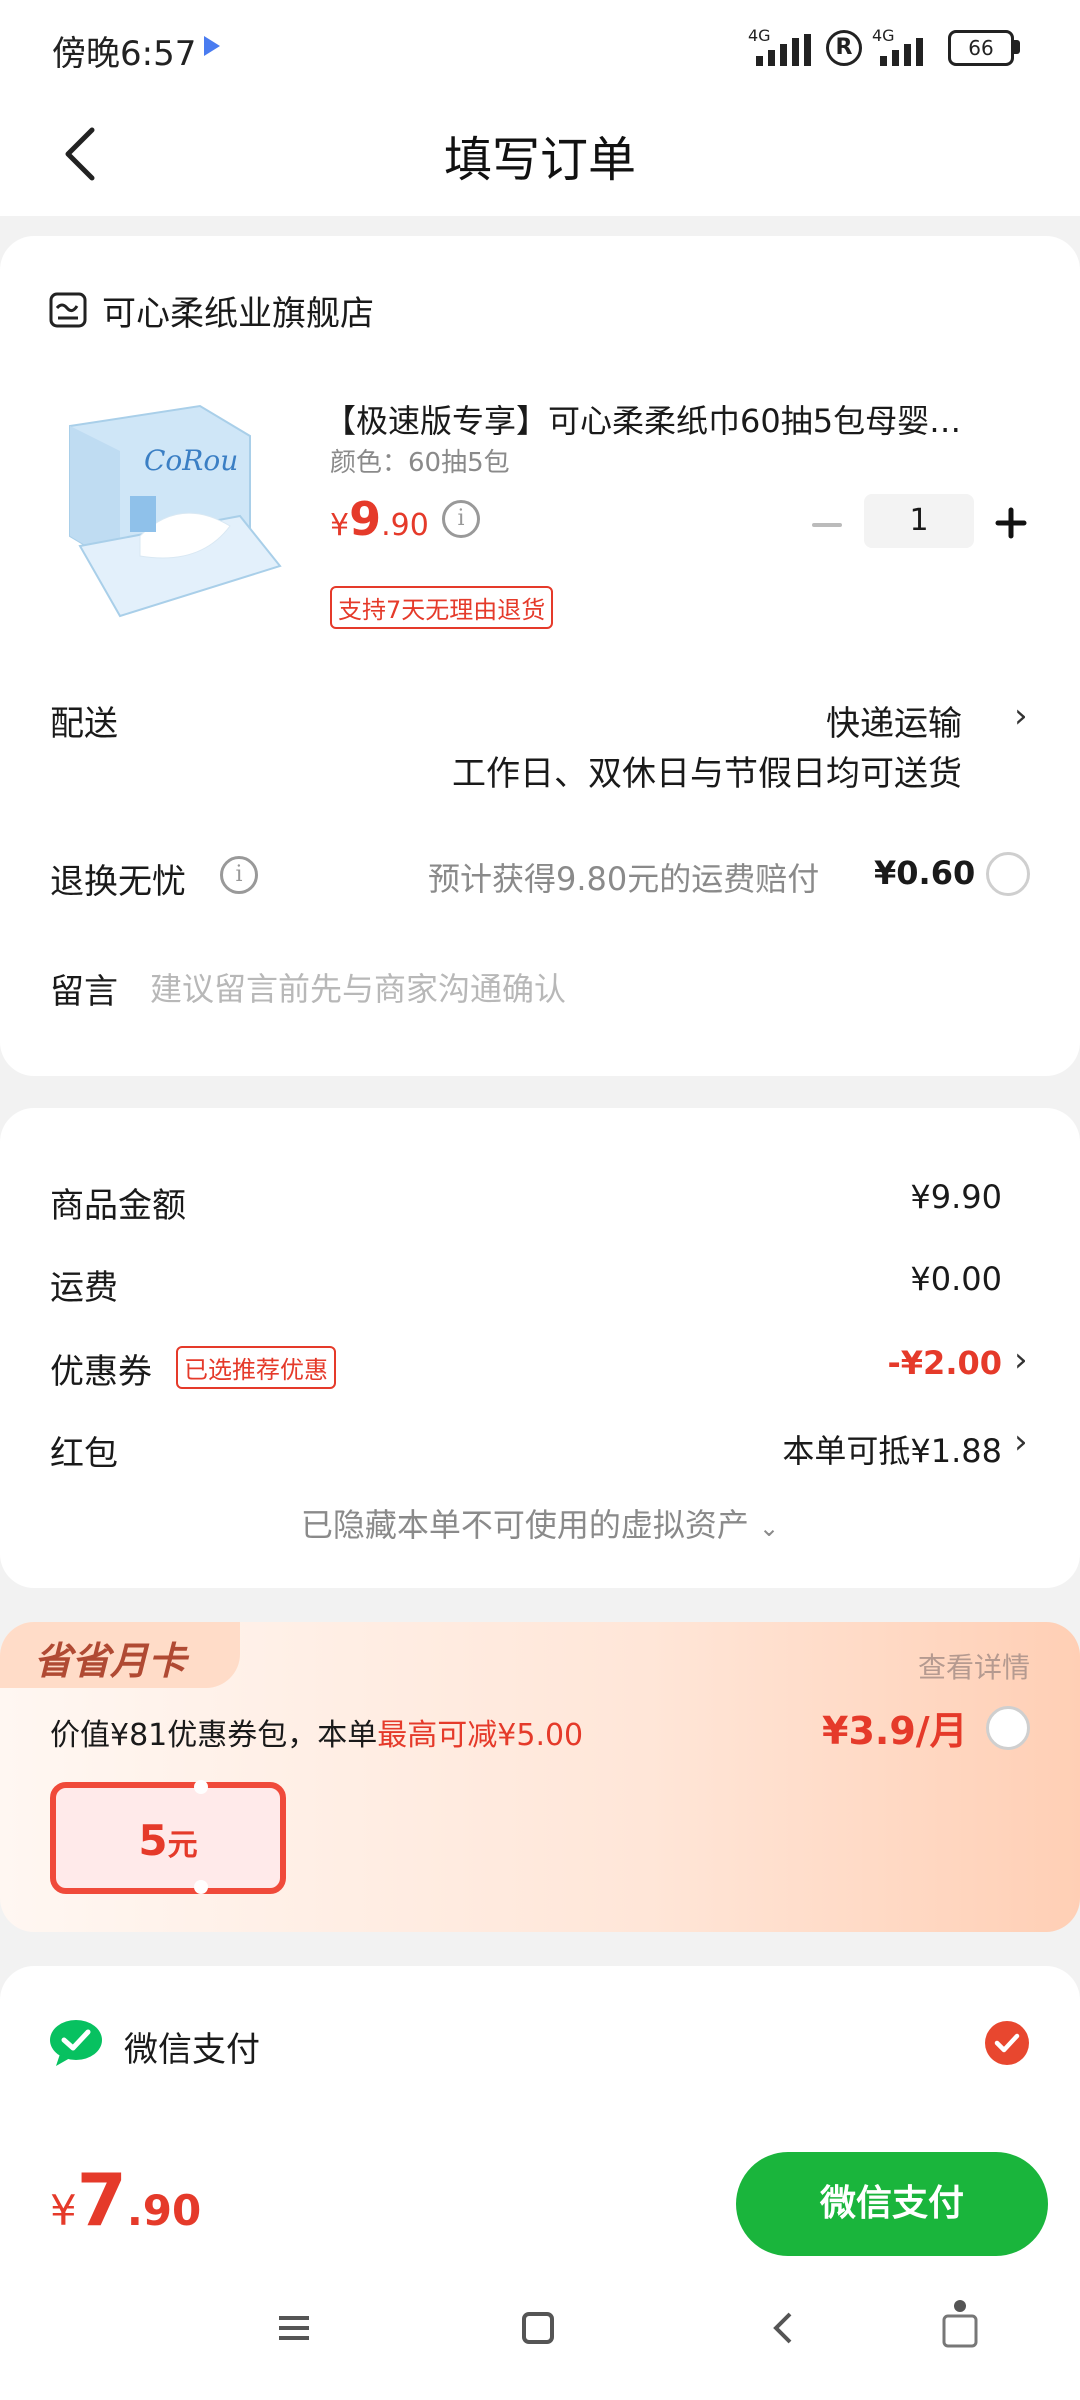 This screenshot has width=1080, height=2400. I want to click on battery-icon: 66, so click(981, 48).